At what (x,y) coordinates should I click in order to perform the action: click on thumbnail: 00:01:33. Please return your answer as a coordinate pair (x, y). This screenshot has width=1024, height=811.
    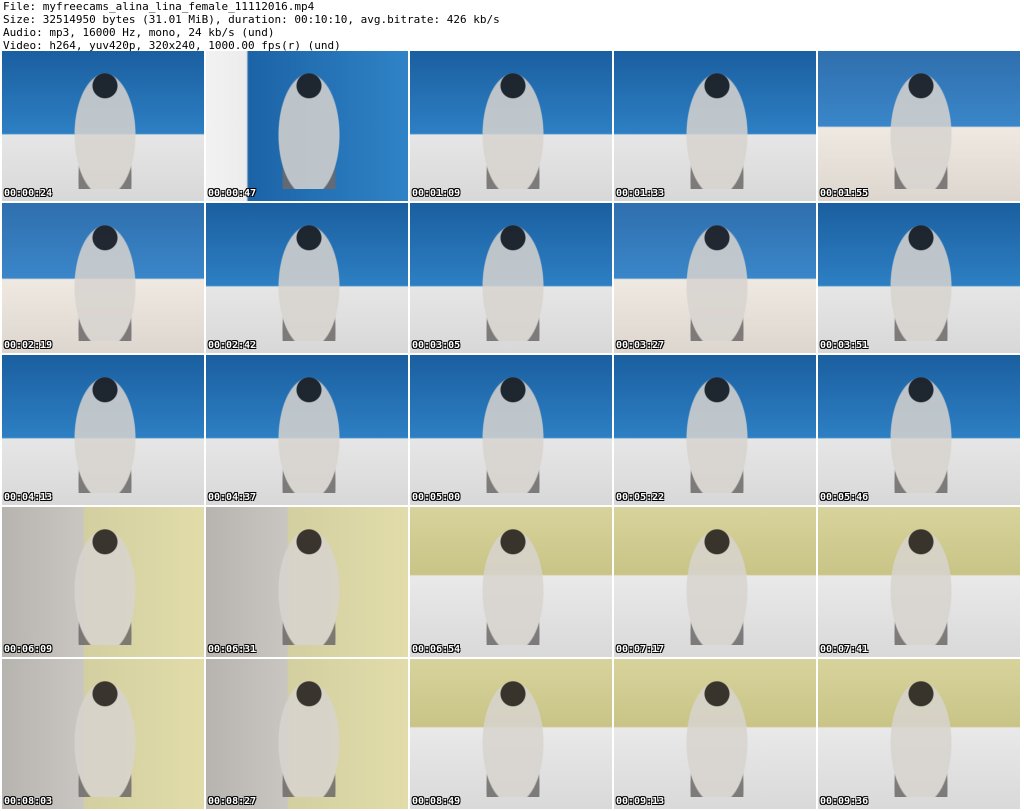
    Looking at the image, I should click on (715, 126).